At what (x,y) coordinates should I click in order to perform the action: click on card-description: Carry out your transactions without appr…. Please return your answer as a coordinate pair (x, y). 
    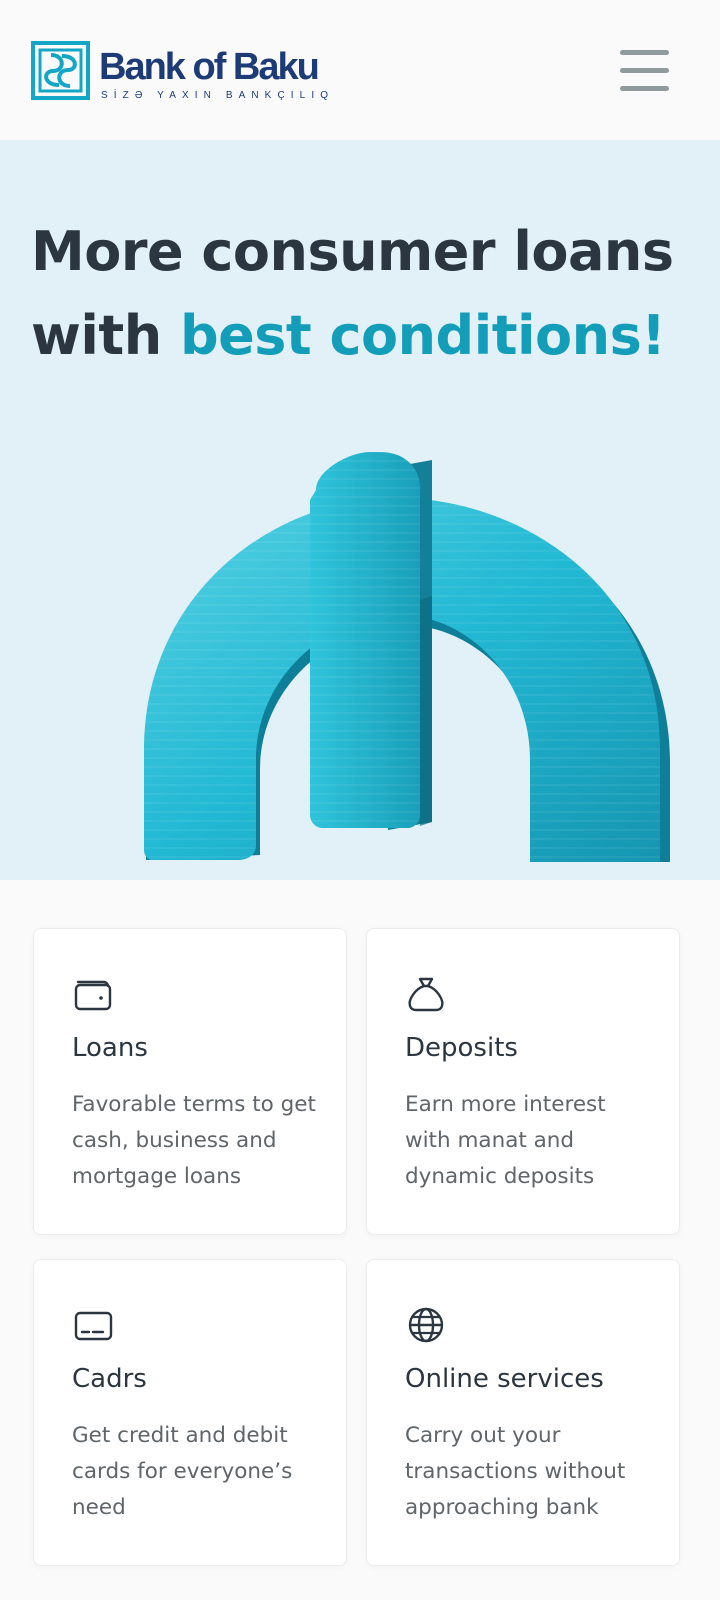
    Looking at the image, I should click on (515, 1471).